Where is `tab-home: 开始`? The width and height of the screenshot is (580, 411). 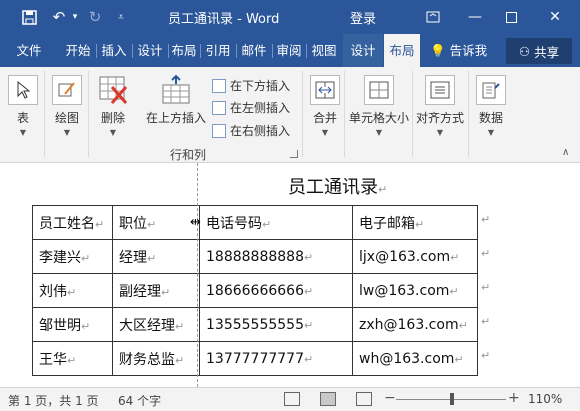 tab-home: 开始 is located at coordinates (78, 50).